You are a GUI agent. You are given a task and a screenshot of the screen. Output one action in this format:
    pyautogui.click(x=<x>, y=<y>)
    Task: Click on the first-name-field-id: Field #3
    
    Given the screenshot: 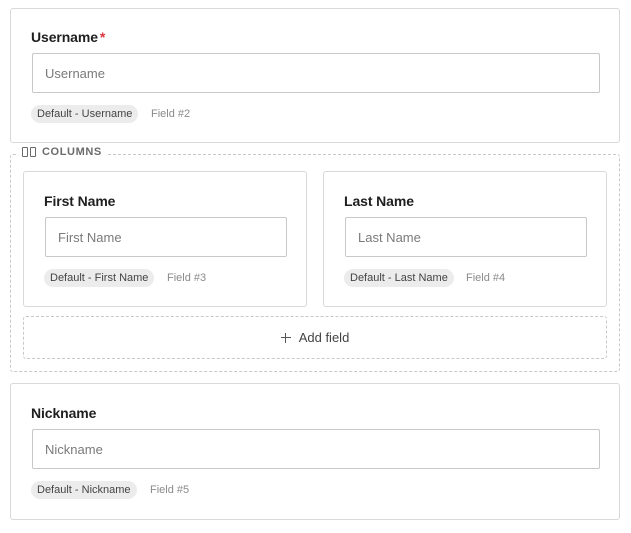 What is the action you would take?
    pyautogui.click(x=187, y=278)
    